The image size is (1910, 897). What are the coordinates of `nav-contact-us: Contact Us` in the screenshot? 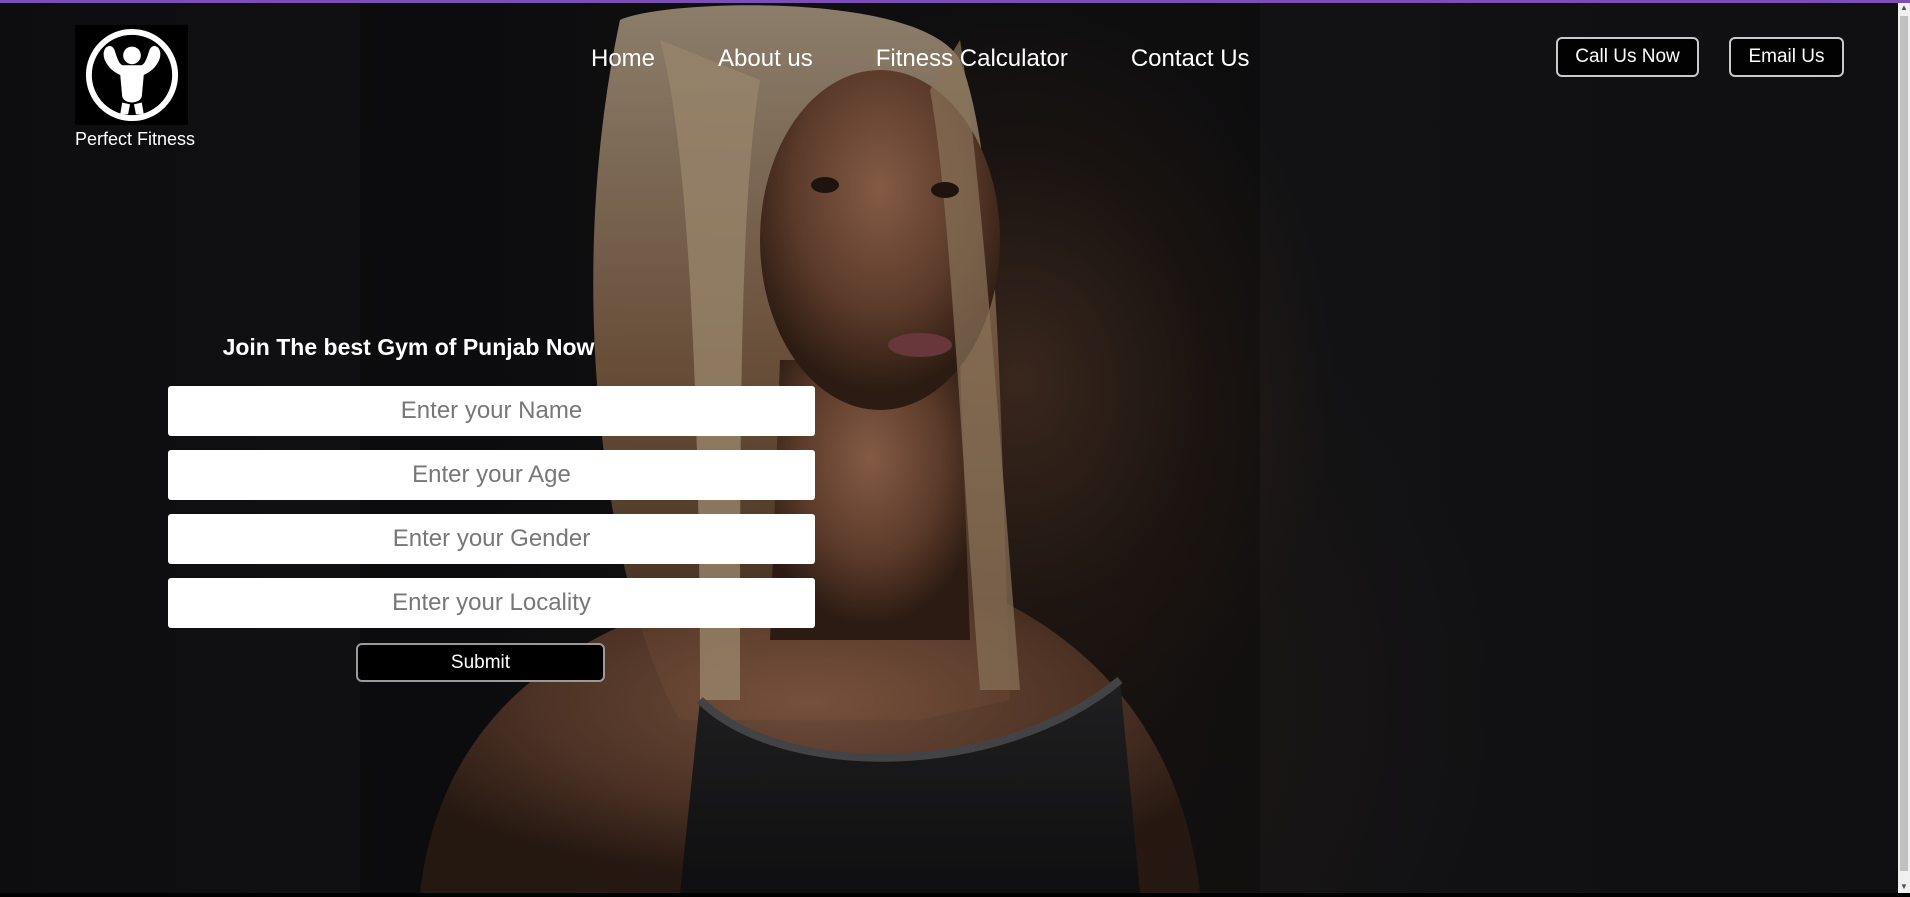 It's located at (1190, 59).